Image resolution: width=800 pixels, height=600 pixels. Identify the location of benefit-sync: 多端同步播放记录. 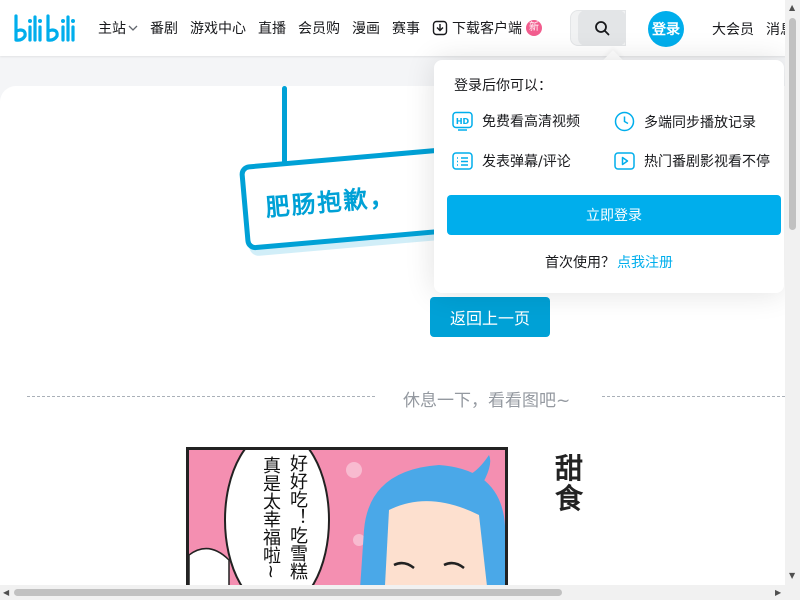
(685, 121).